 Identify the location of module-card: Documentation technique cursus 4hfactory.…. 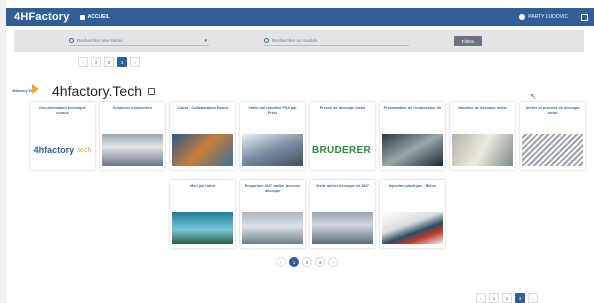
(62, 136).